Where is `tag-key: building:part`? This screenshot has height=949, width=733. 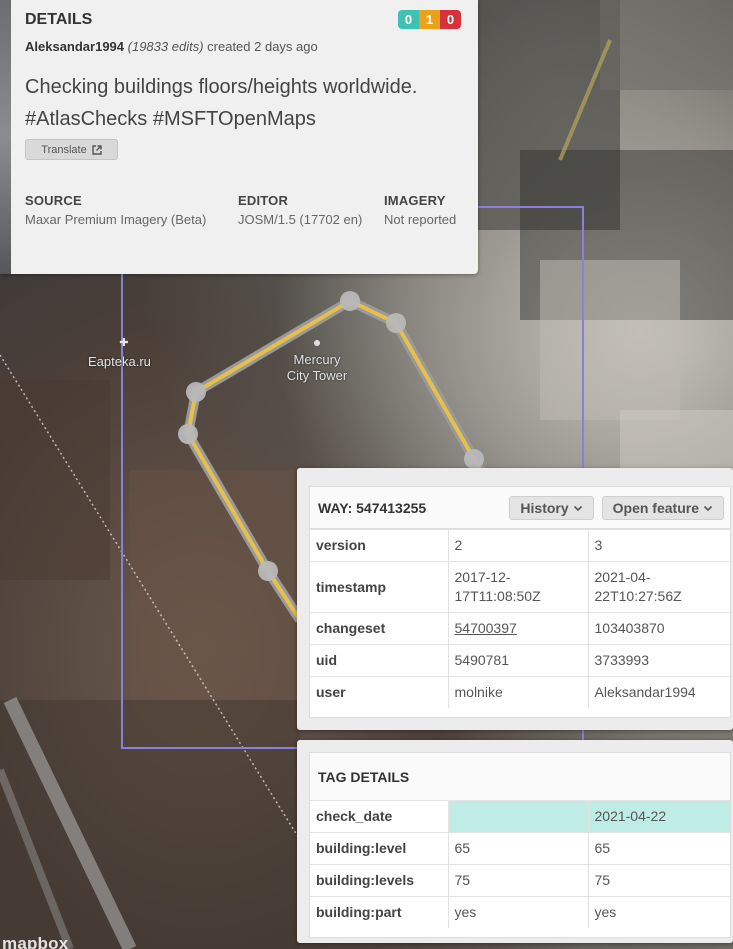 tag-key: building:part is located at coordinates (379, 912).